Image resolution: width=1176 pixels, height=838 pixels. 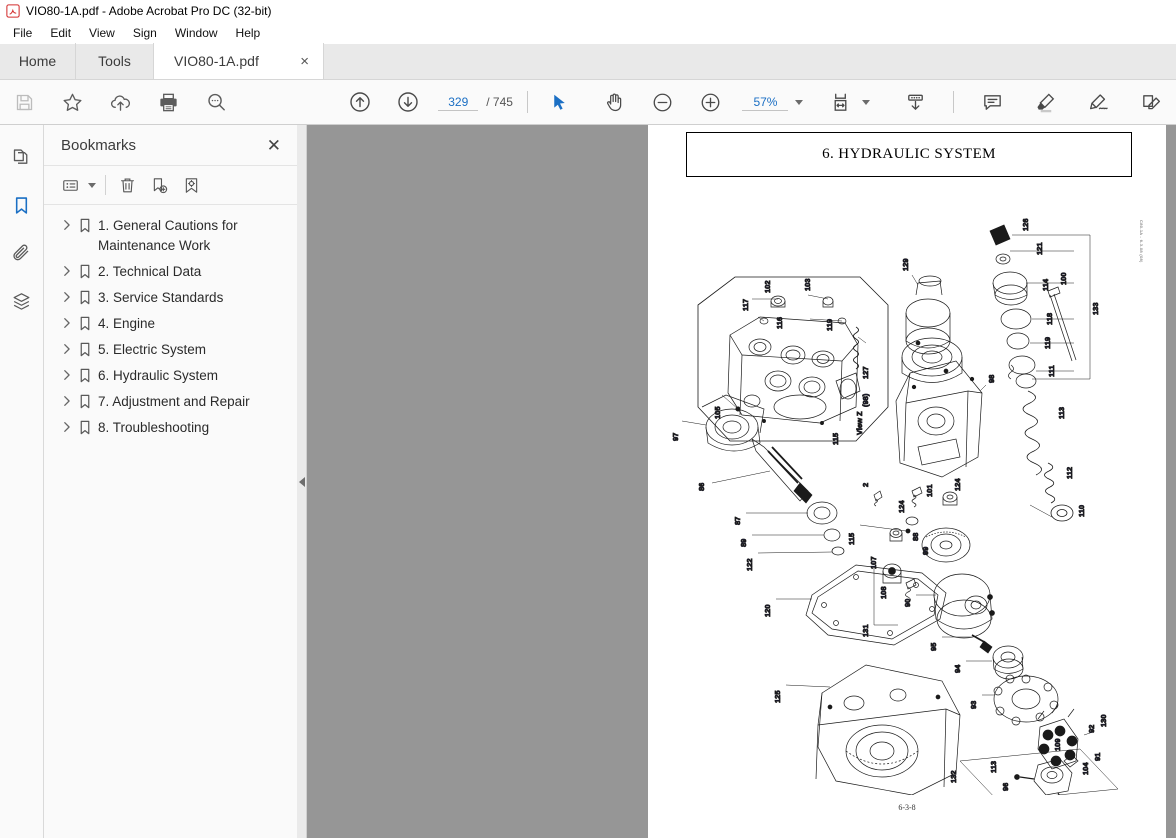 I want to click on download-pages-button, so click(x=915, y=102).